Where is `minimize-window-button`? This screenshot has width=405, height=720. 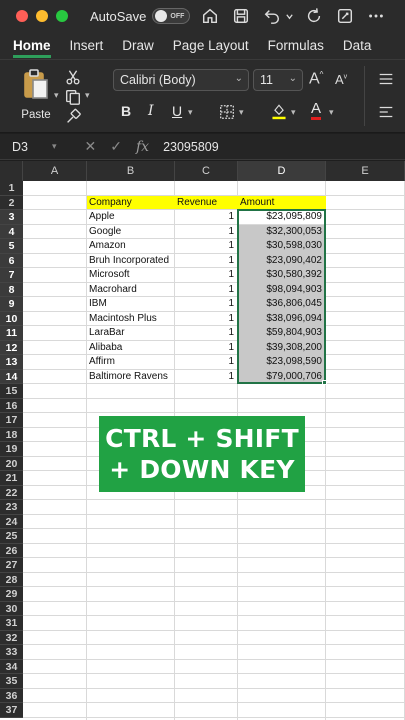
minimize-window-button is located at coordinates (42, 16).